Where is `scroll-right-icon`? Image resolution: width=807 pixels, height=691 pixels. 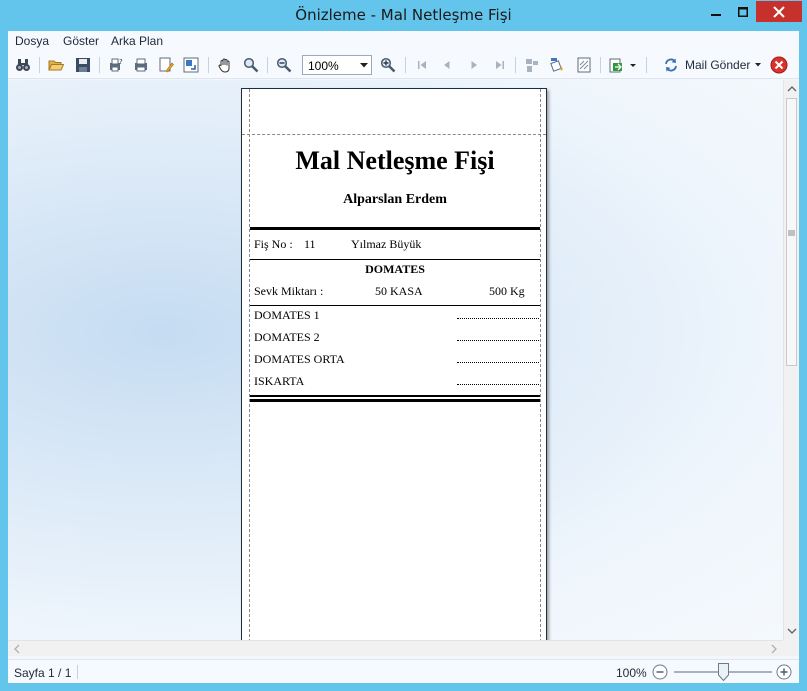 scroll-right-icon is located at coordinates (774, 649).